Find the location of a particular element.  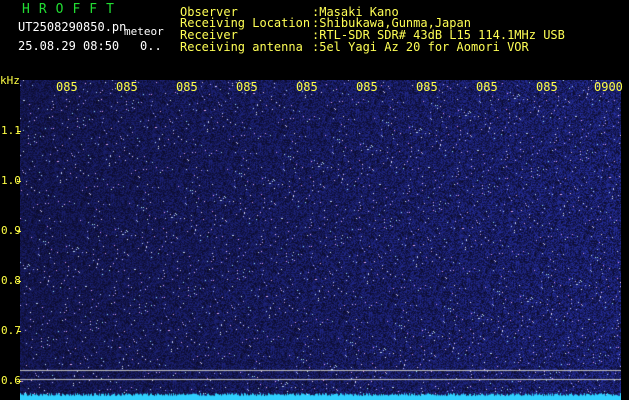

time-tick-label: 0900 is located at coordinates (608, 87).